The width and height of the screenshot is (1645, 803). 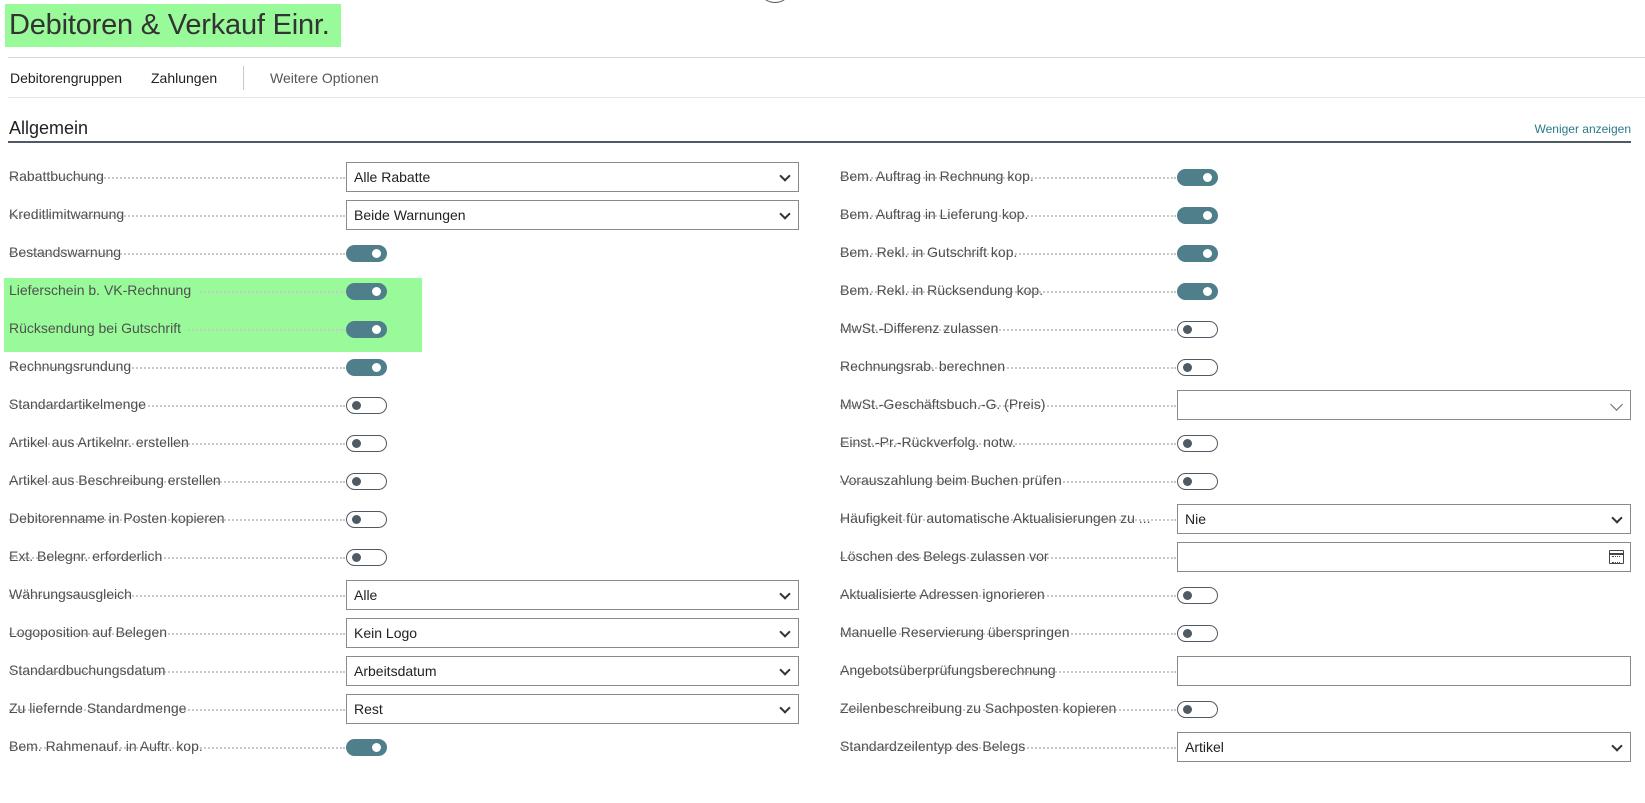 What do you see at coordinates (1235, 633) in the screenshot?
I see `field-row-manuelle-reservierung-ueberspringen: Manuelle Reservierung überspringen` at bounding box center [1235, 633].